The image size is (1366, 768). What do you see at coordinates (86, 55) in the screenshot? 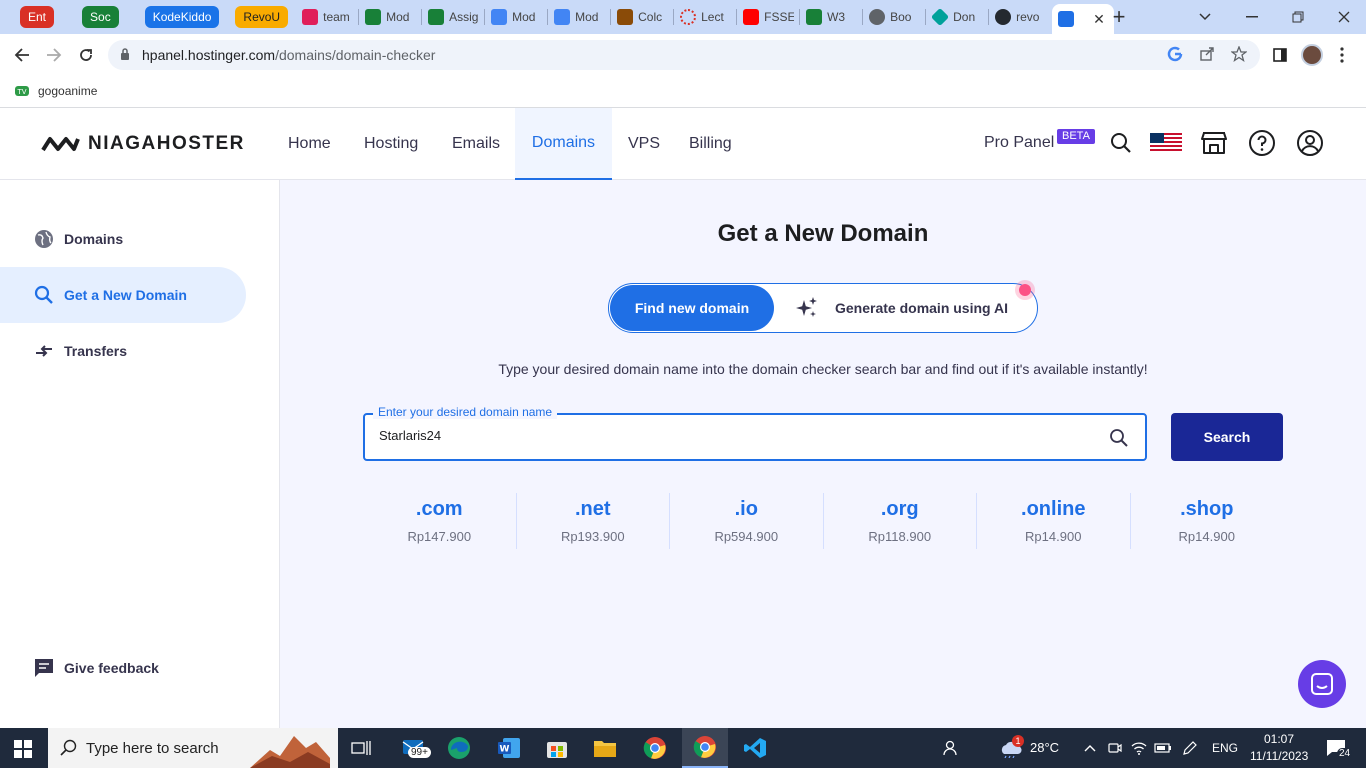
I see `reload-icon` at bounding box center [86, 55].